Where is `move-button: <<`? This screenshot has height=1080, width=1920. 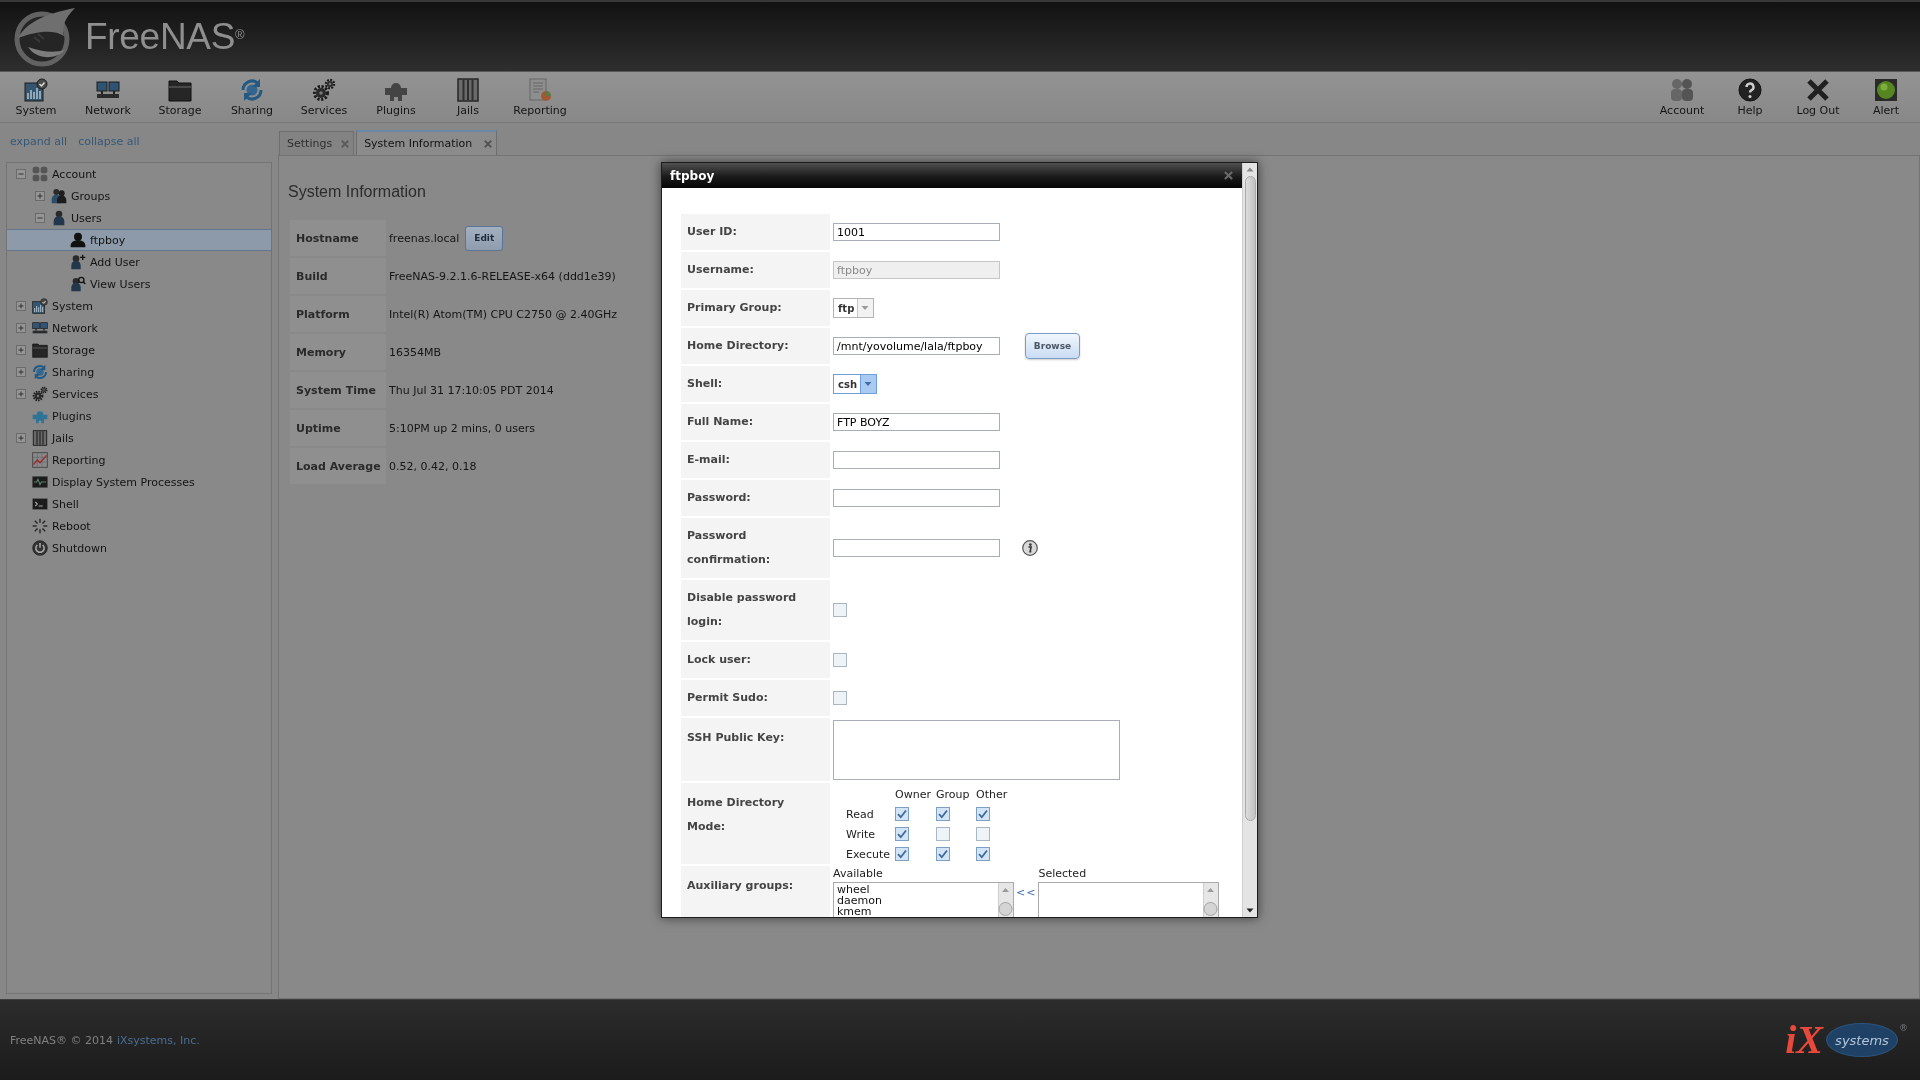
move-button: << is located at coordinates (1026, 893).